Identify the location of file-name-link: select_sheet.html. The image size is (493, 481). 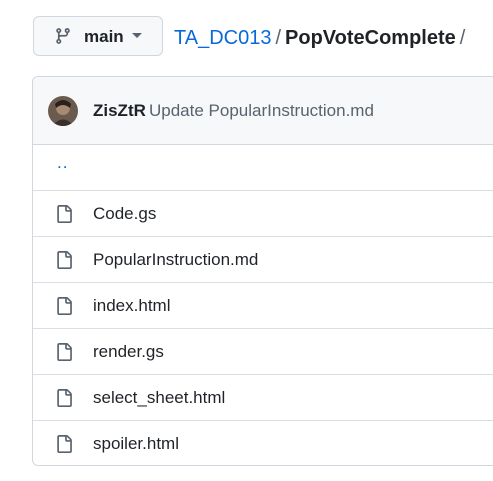
(159, 398).